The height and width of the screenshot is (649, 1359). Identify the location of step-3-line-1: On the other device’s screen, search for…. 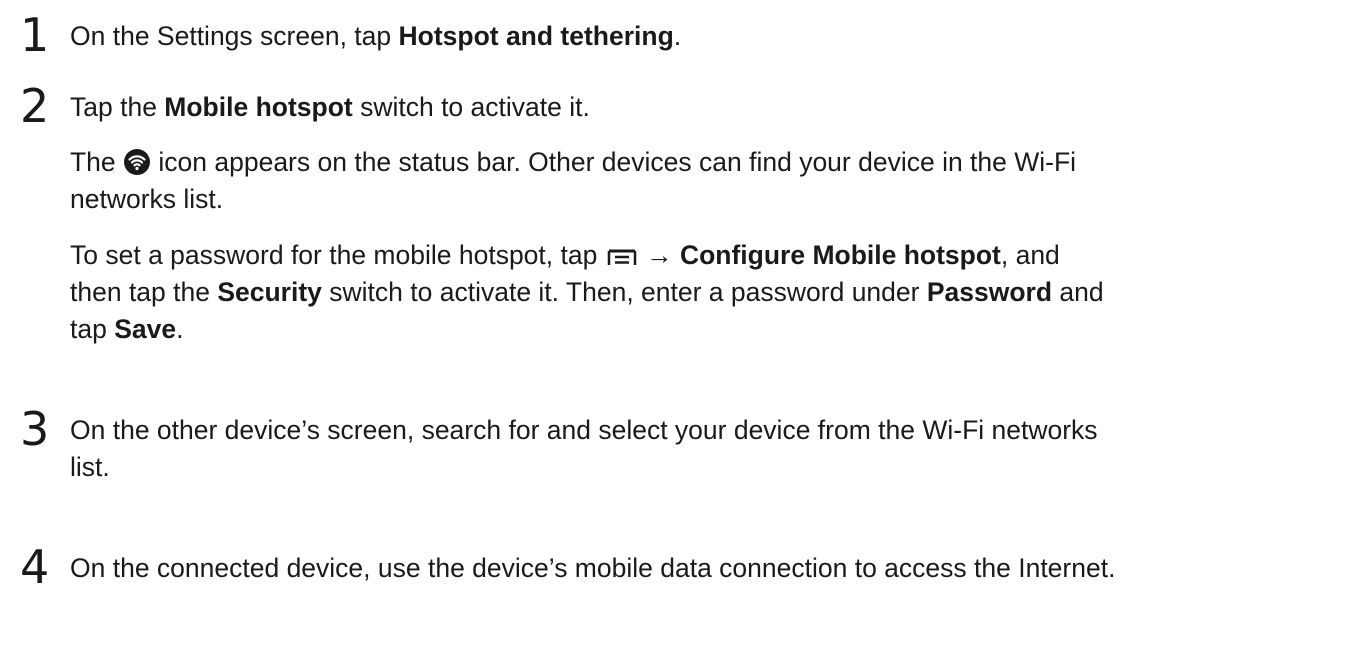
(584, 430).